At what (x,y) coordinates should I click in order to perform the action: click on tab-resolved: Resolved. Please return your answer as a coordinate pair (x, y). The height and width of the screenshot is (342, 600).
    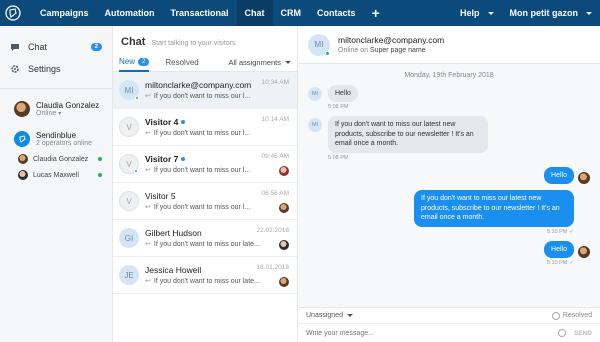
    Looking at the image, I should click on (181, 63).